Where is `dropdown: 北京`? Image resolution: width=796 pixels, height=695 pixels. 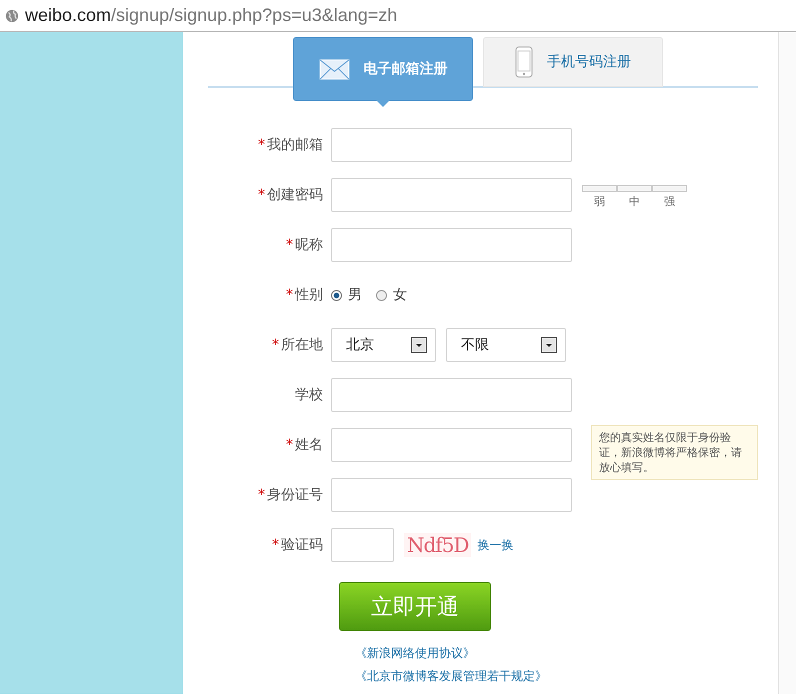 dropdown: 北京 is located at coordinates (383, 345).